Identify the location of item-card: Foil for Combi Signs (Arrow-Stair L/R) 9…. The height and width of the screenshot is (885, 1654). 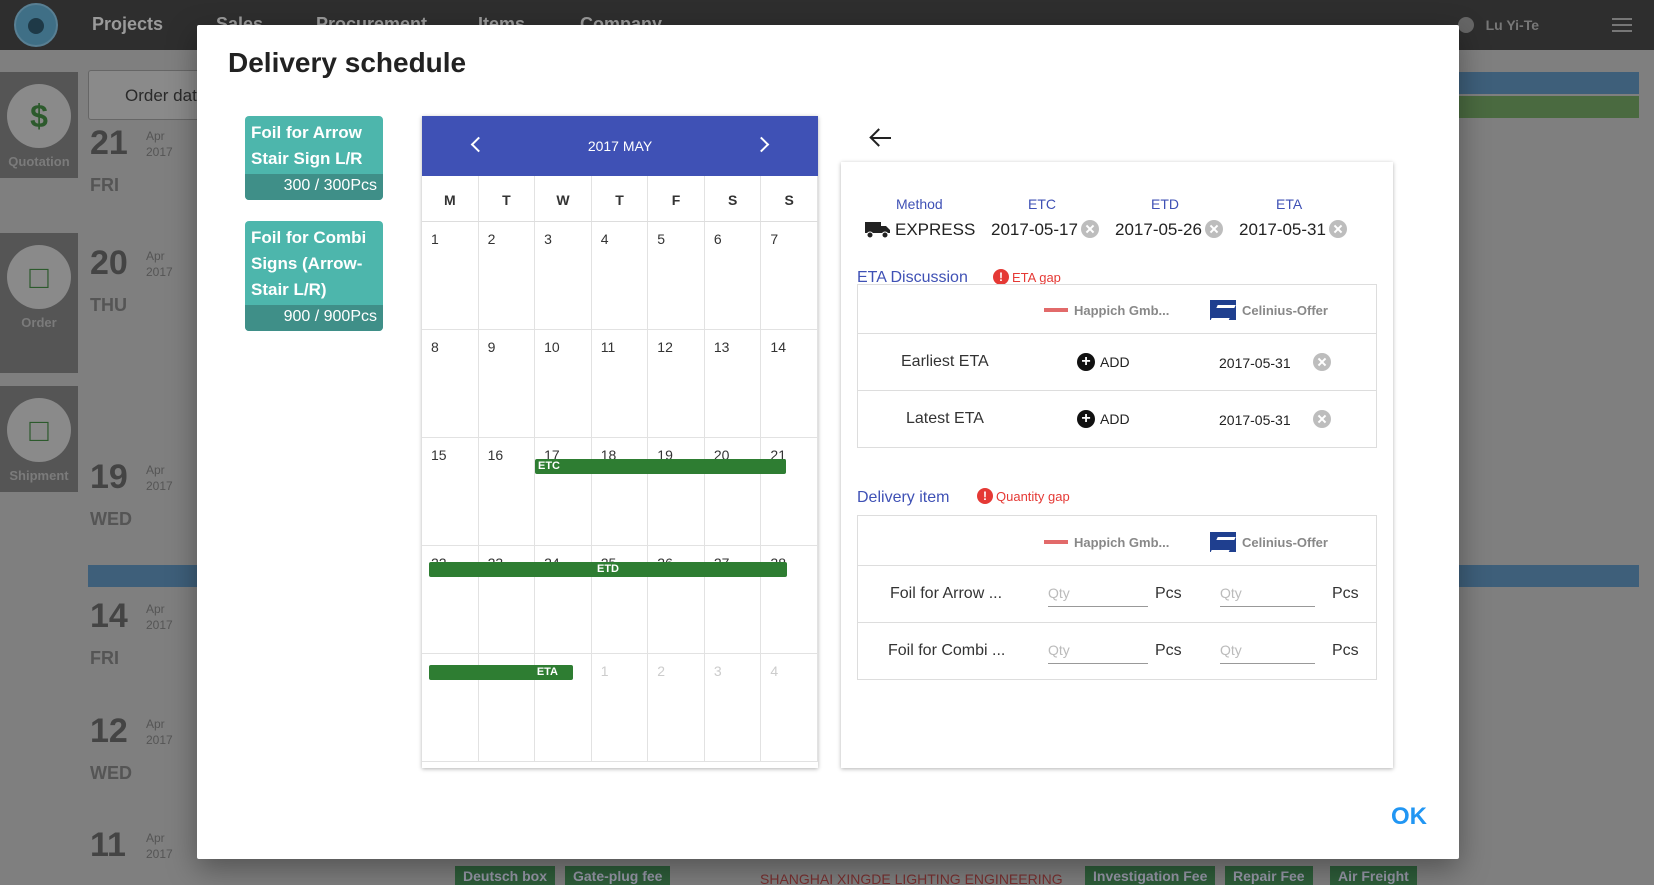
(314, 276).